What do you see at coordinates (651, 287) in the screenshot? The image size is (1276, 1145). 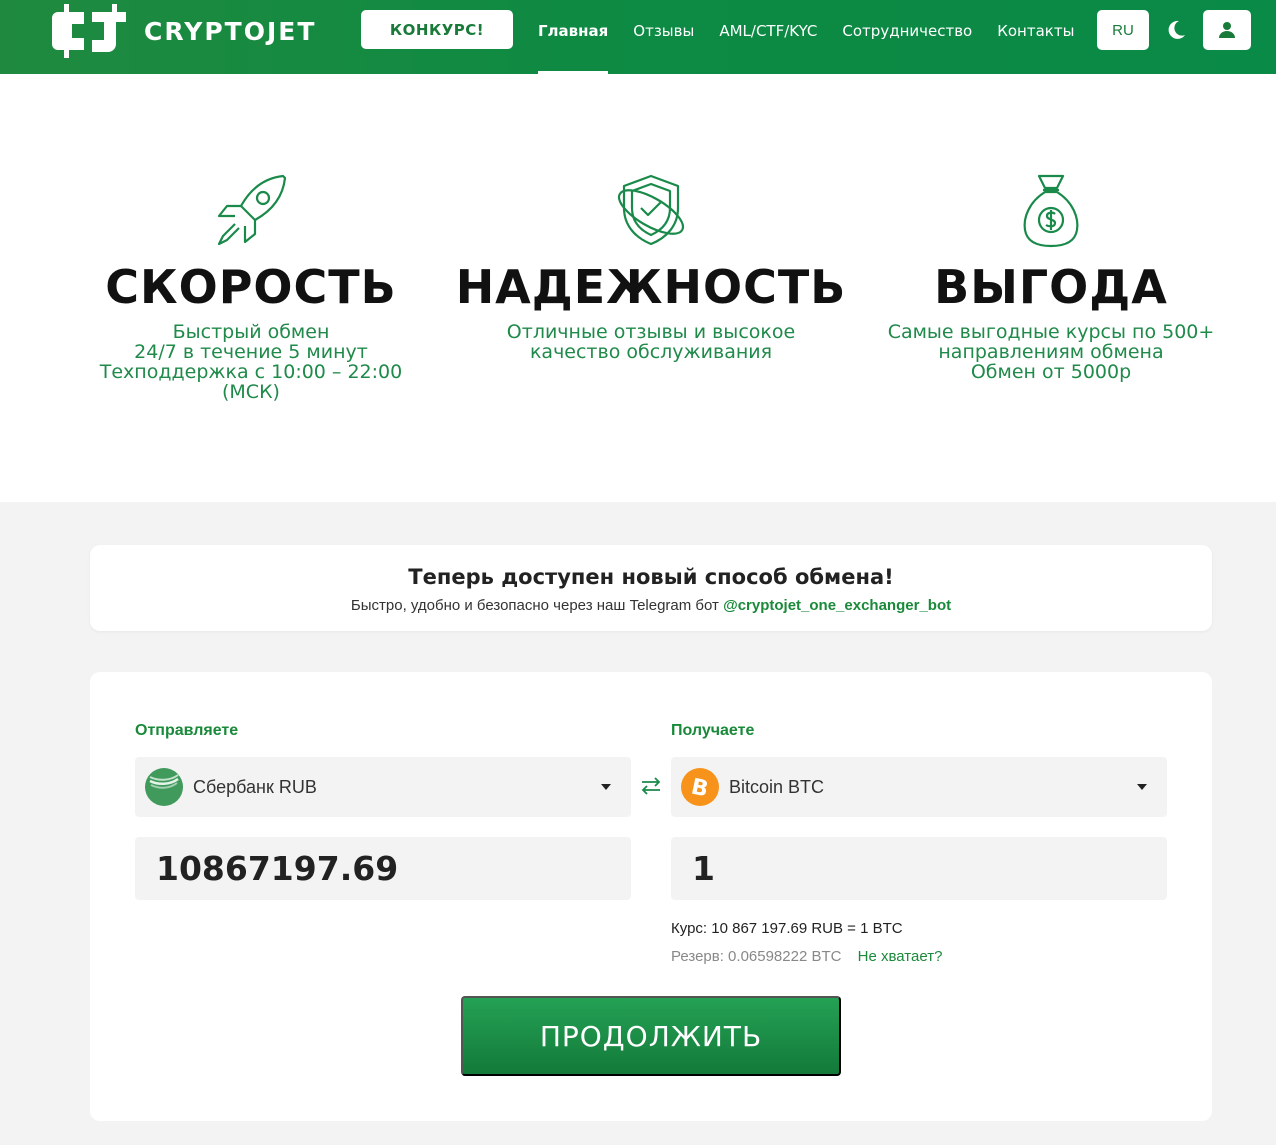 I see `feature-title: НАДЕЖНОСТЬ` at bounding box center [651, 287].